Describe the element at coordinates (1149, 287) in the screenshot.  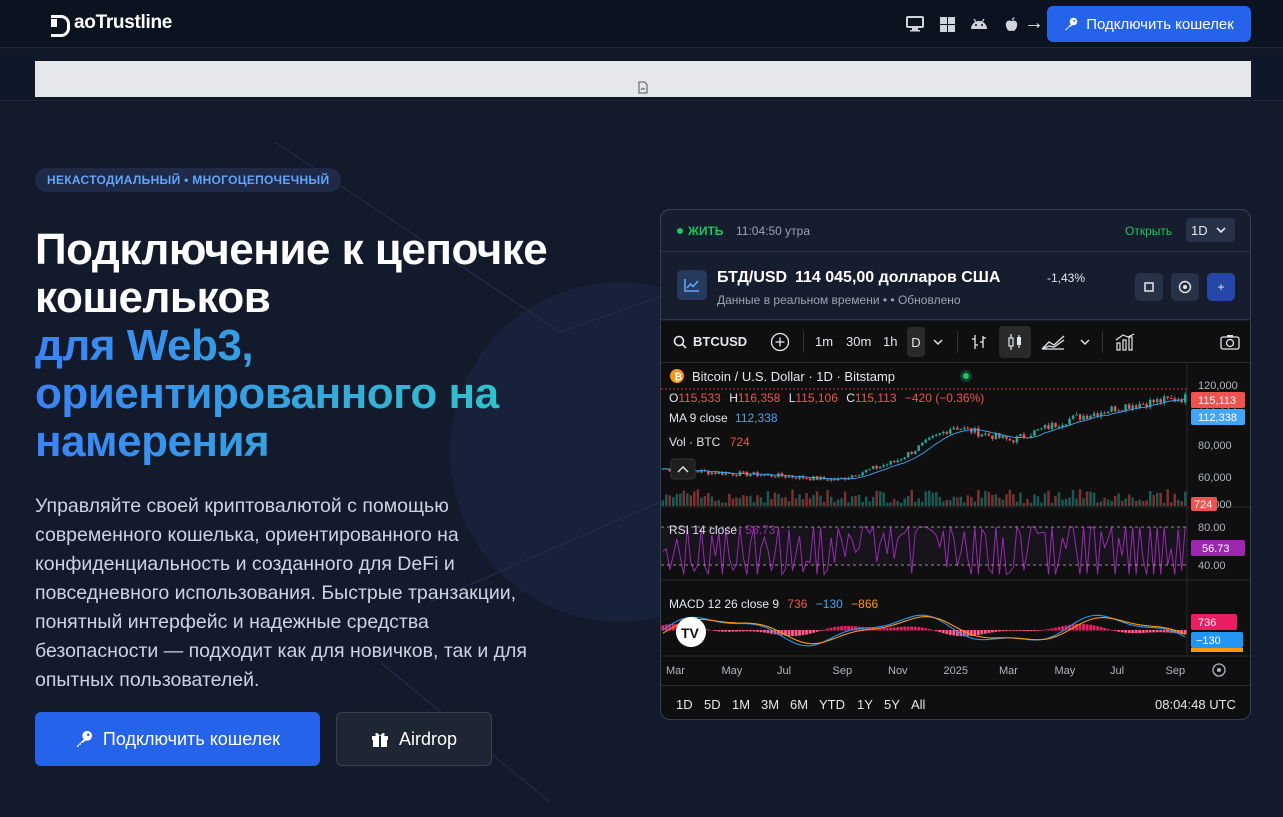
I see `fullscreen-button` at that location.